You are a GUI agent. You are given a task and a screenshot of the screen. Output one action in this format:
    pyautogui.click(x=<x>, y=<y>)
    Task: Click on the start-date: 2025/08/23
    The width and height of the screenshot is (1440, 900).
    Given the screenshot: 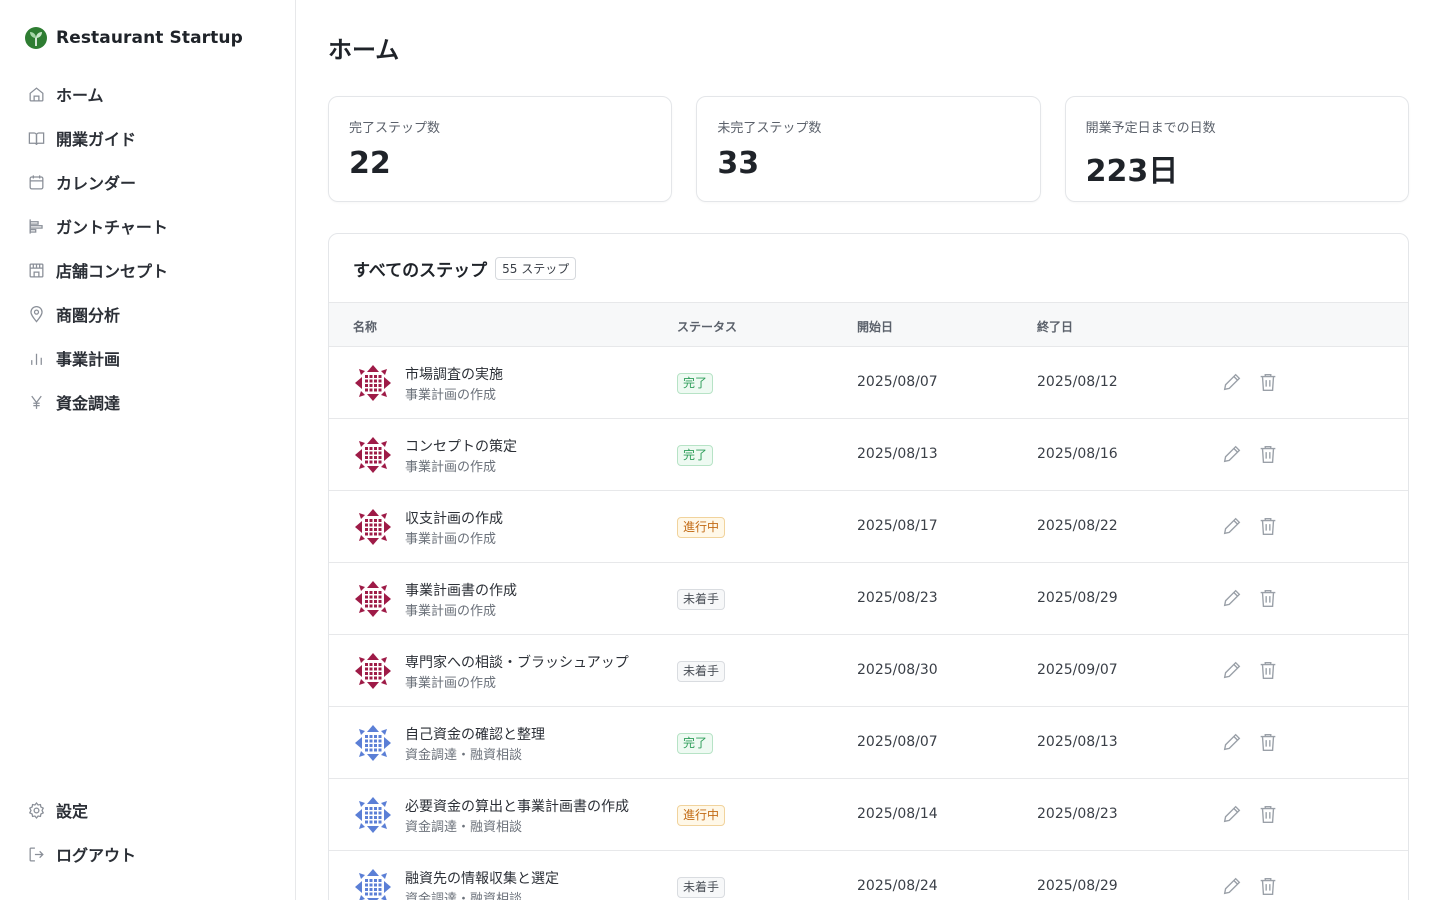 What is the action you would take?
    pyautogui.click(x=897, y=598)
    